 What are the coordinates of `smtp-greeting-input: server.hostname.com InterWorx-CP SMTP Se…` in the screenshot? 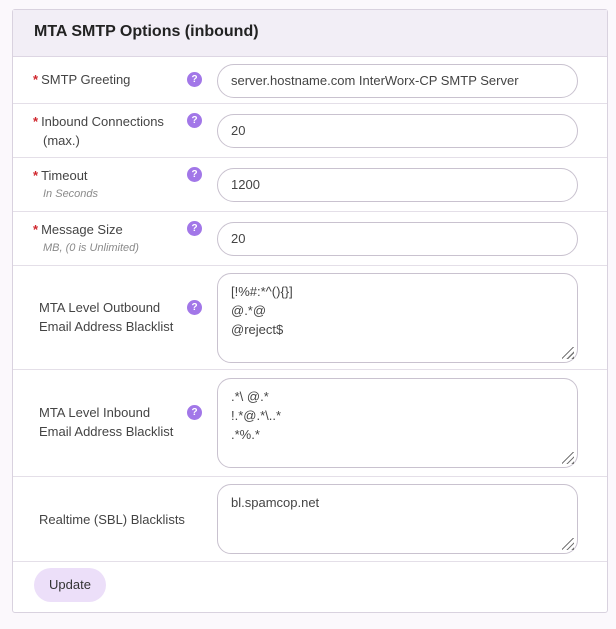 It's located at (397, 81).